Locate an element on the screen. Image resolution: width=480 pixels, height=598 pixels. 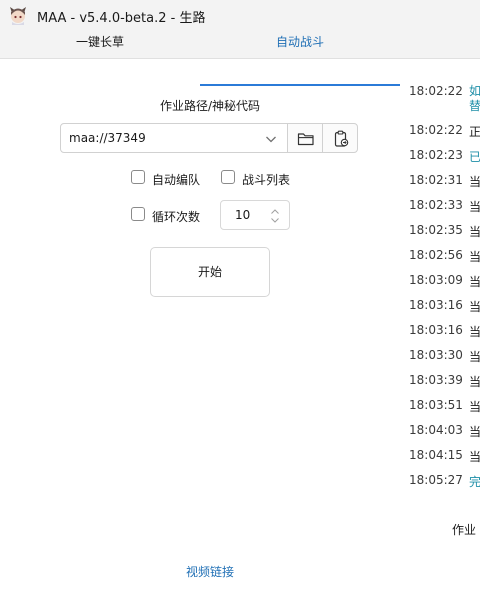
log-time: 18:04:03 is located at coordinates (436, 430).